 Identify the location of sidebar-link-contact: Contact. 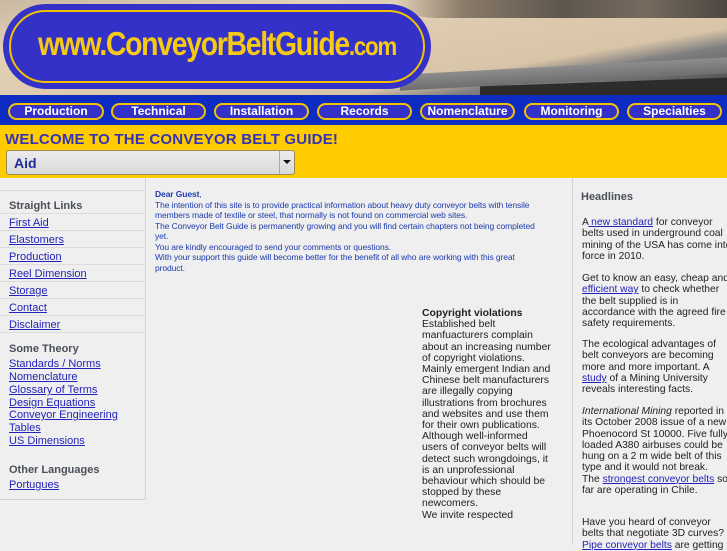
(28, 308).